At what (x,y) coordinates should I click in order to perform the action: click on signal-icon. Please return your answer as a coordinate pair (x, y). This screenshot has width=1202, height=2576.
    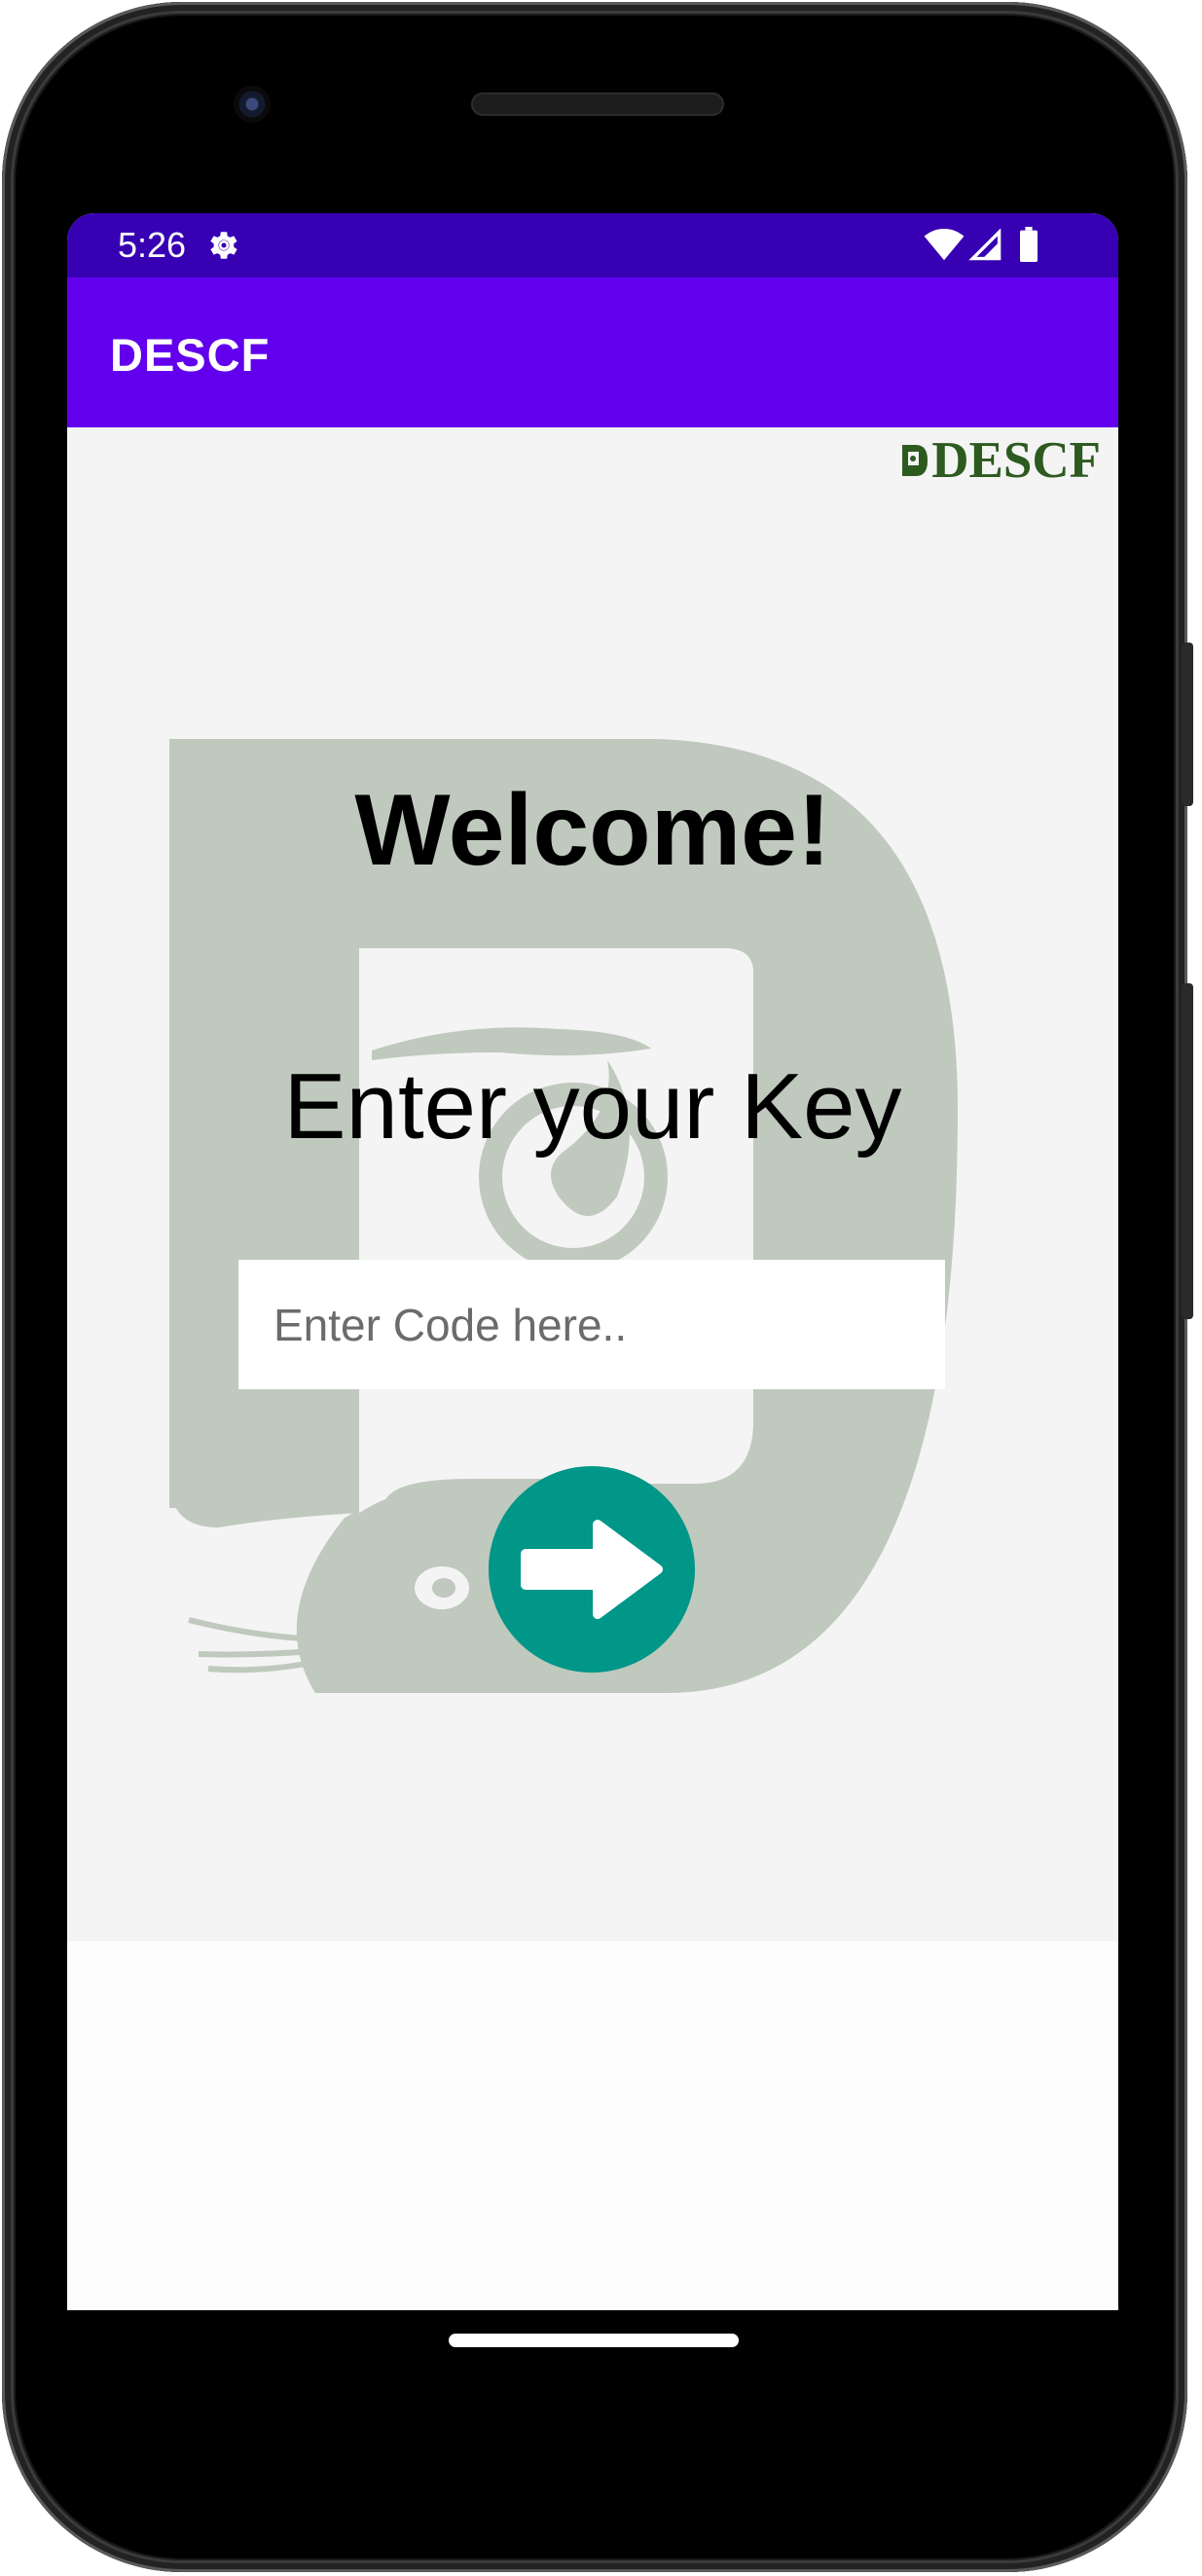
    Looking at the image, I should click on (985, 245).